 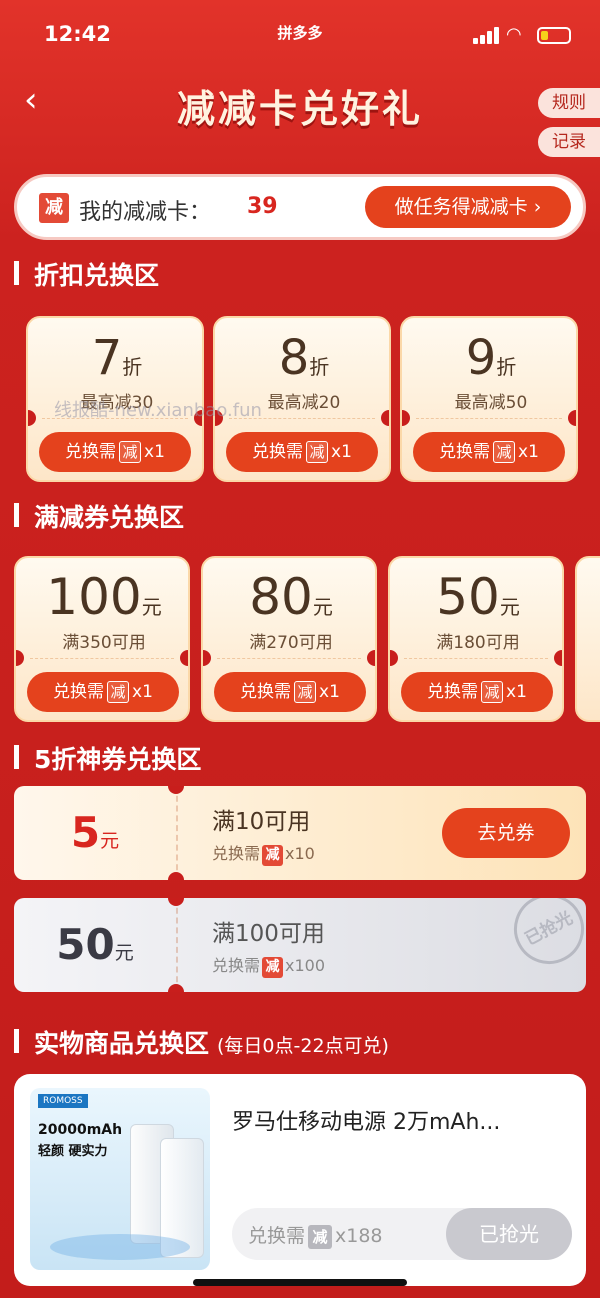 What do you see at coordinates (120, 1179) in the screenshot?
I see `product-image: ROMOSS 20000mAh 轻颜 硬实力` at bounding box center [120, 1179].